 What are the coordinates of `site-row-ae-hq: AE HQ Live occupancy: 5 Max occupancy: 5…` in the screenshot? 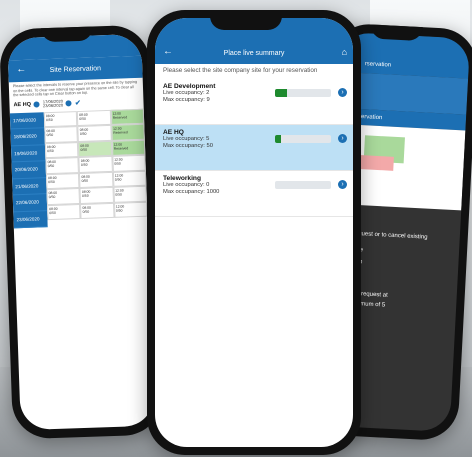 It's located at (254, 148).